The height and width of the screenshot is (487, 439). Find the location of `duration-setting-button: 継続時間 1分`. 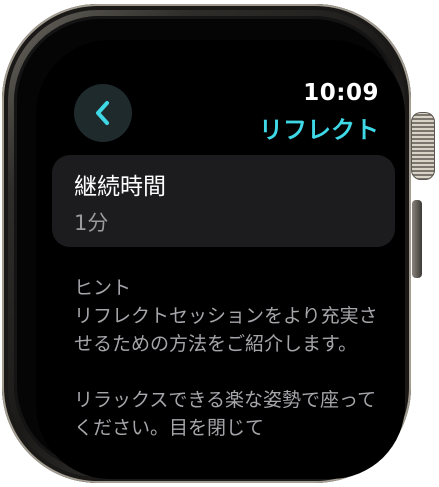

duration-setting-button: 継続時間 1分 is located at coordinates (223, 201).